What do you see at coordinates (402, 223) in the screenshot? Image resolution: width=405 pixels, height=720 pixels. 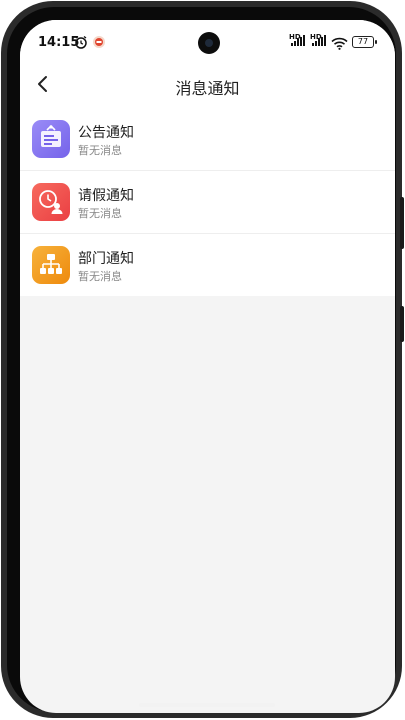 I see `volume-button` at bounding box center [402, 223].